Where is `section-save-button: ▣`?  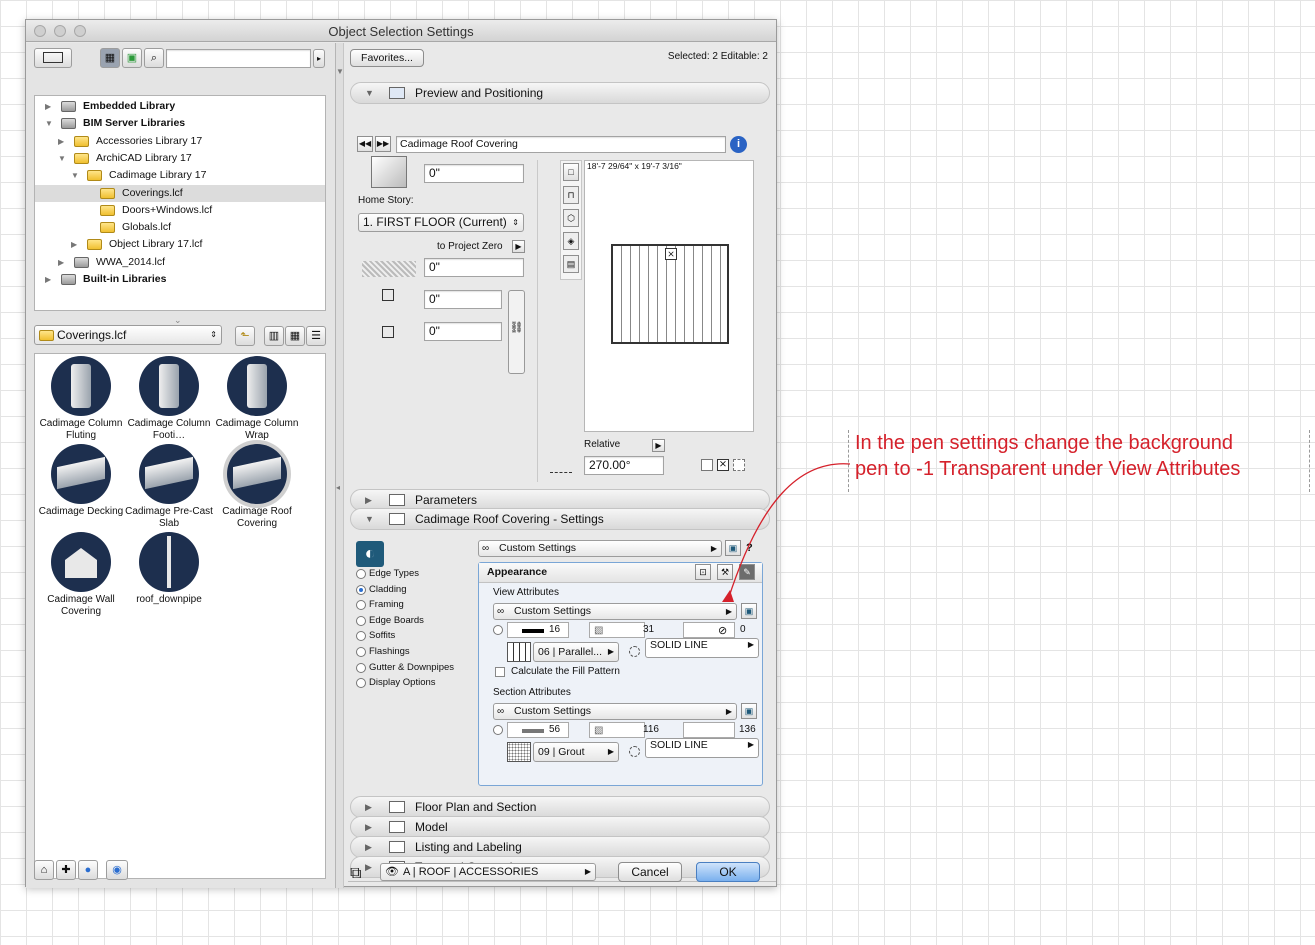 section-save-button: ▣ is located at coordinates (749, 711).